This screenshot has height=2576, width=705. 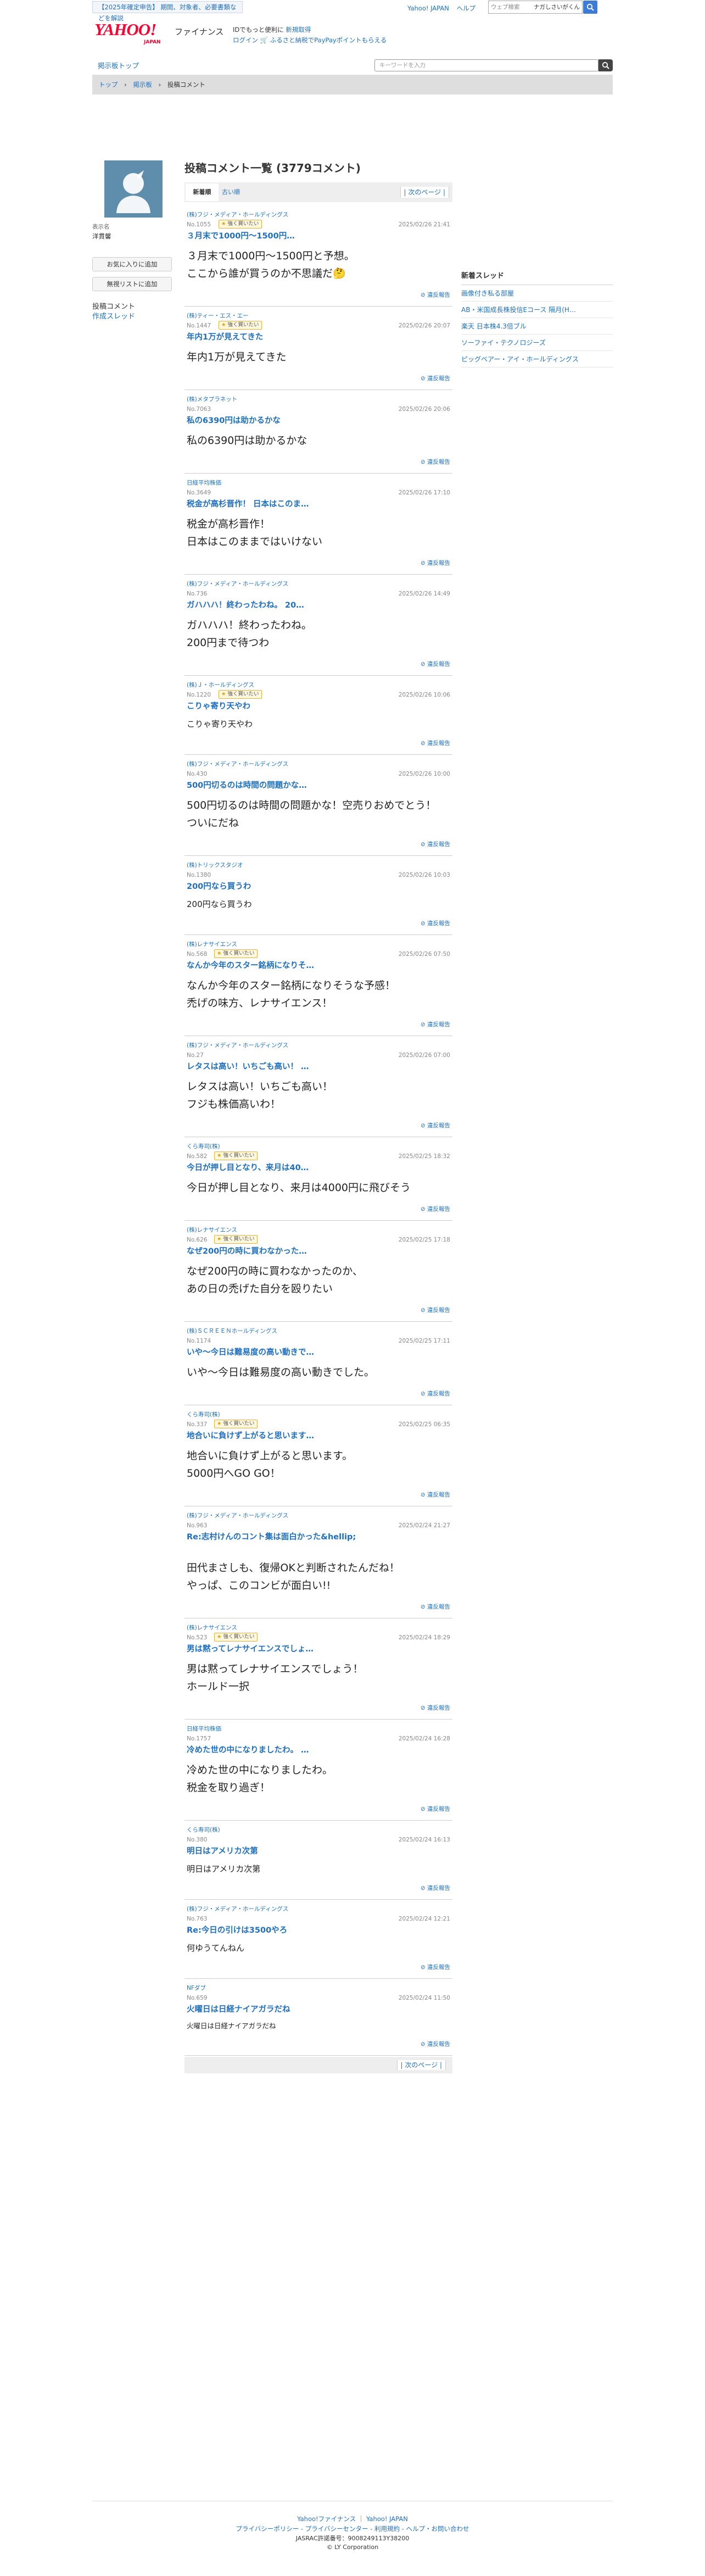 I want to click on footer-sep: -, so click(x=402, y=2529).